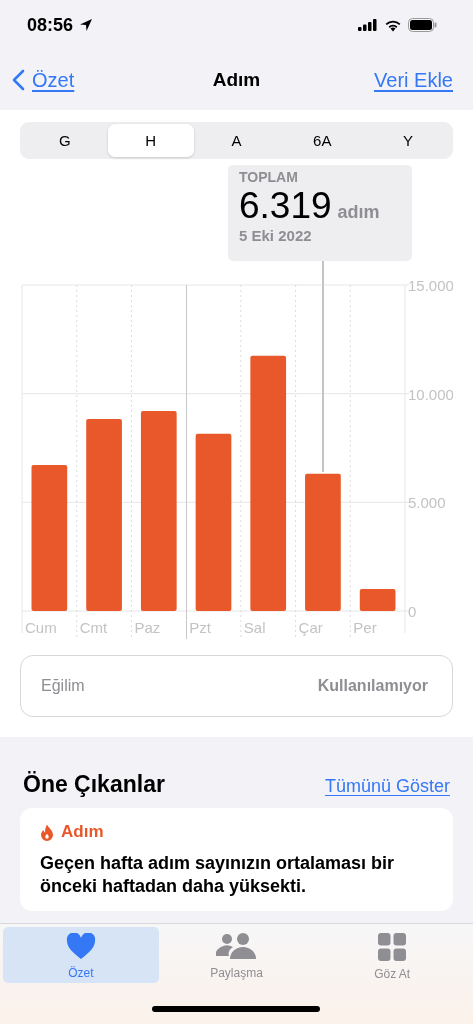 The width and height of the screenshot is (473, 1024). Describe the element at coordinates (200, 627) in the screenshot. I see `axis-label: Pzt` at that location.